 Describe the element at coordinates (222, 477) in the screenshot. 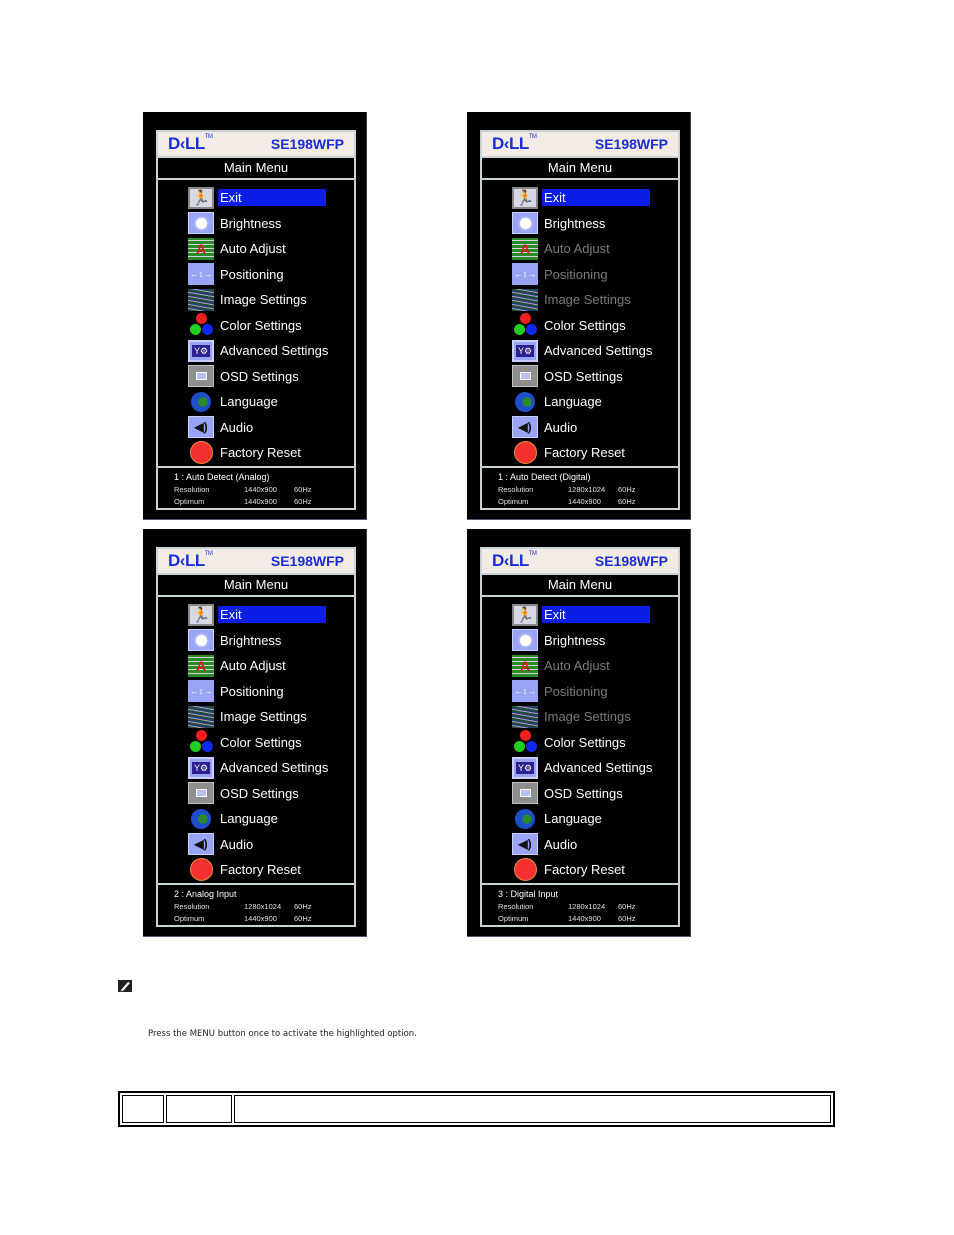

I see `input-source-title: 1 : Auto Detect (Analog)` at that location.